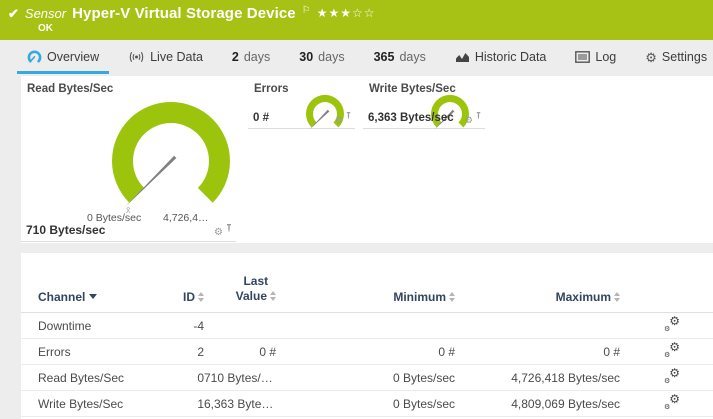 The image size is (713, 419). I want to click on column-header-channel: Channel, so click(98, 297).